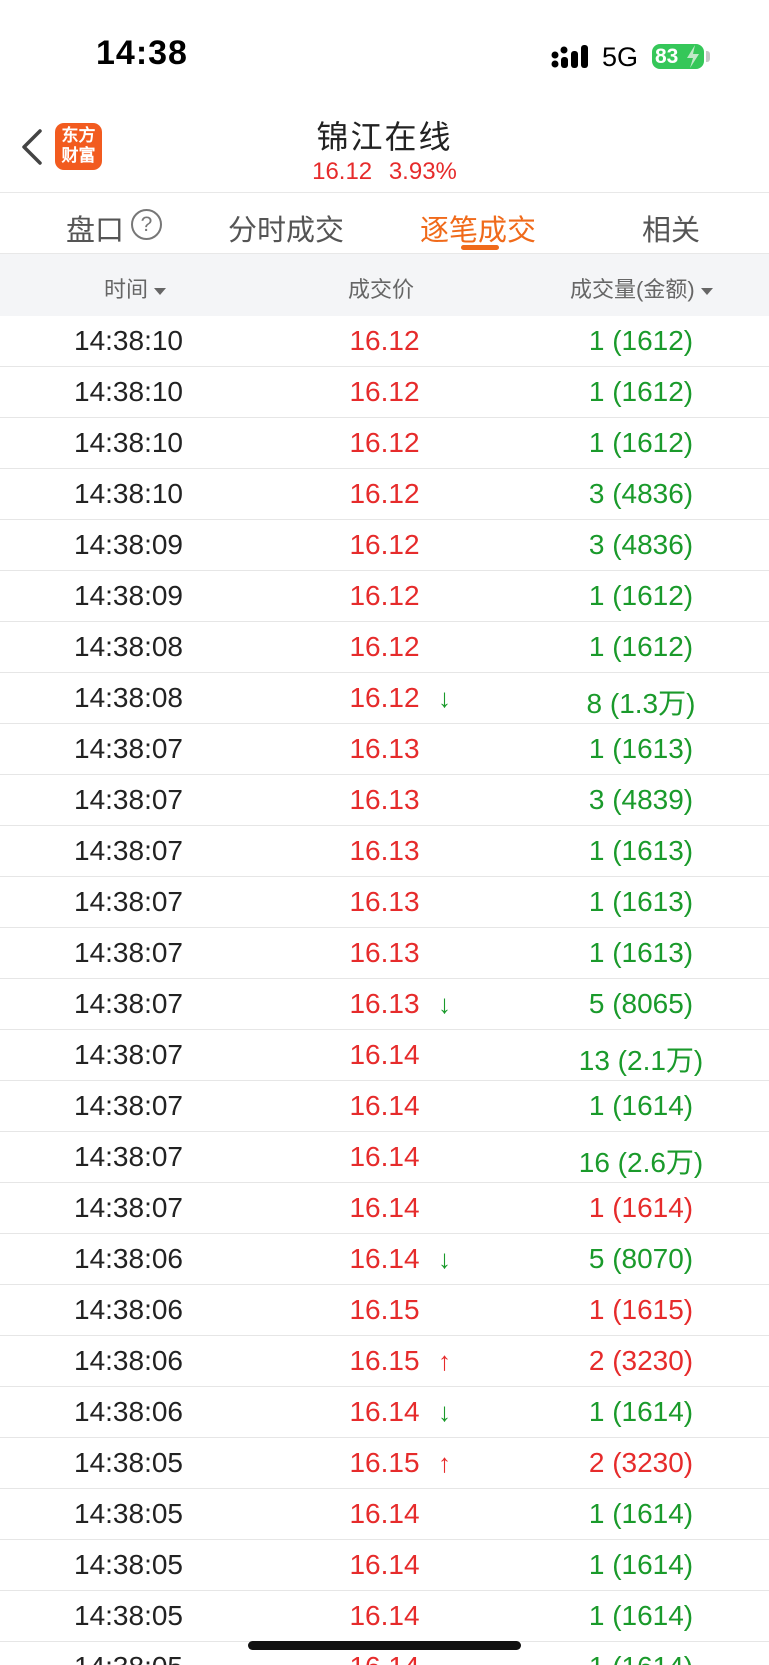 The width and height of the screenshot is (769, 1665). What do you see at coordinates (641, 703) in the screenshot?
I see `trade-volume: 8 (1.3万)` at bounding box center [641, 703].